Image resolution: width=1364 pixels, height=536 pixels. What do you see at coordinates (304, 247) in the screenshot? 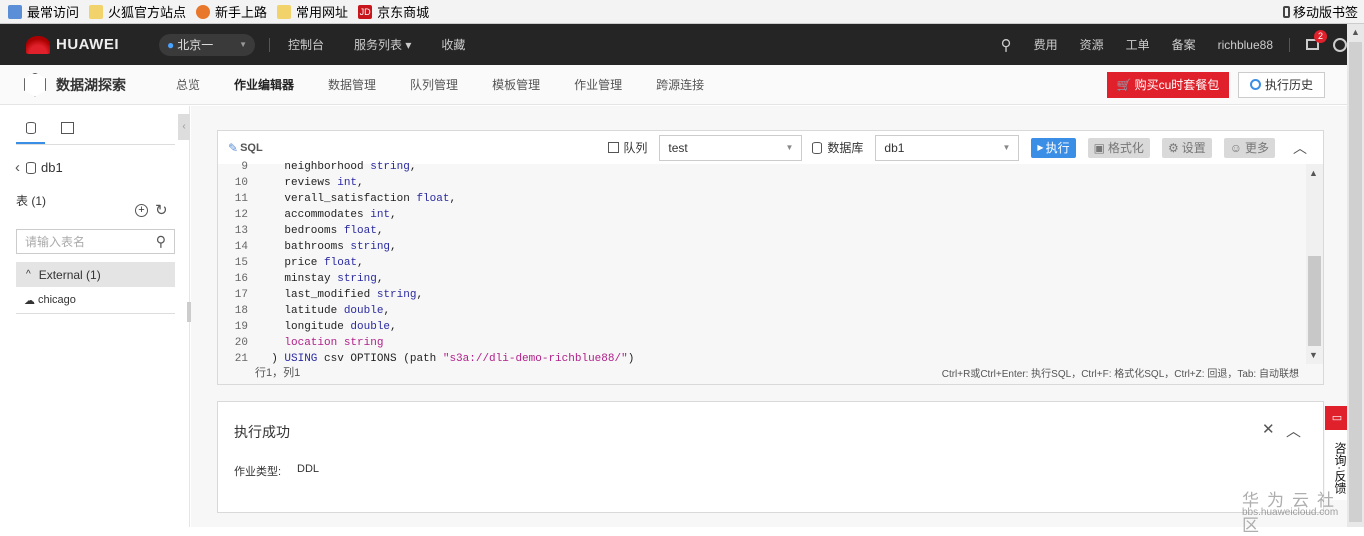
I see `code-text: bathrooms` at bounding box center [304, 247].